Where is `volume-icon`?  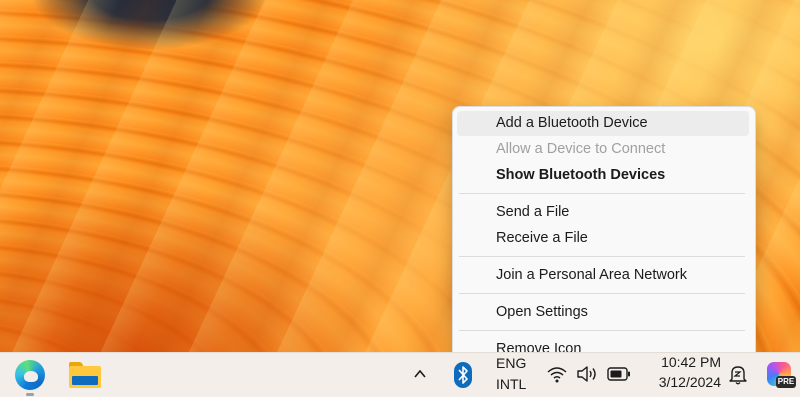 volume-icon is located at coordinates (588, 374).